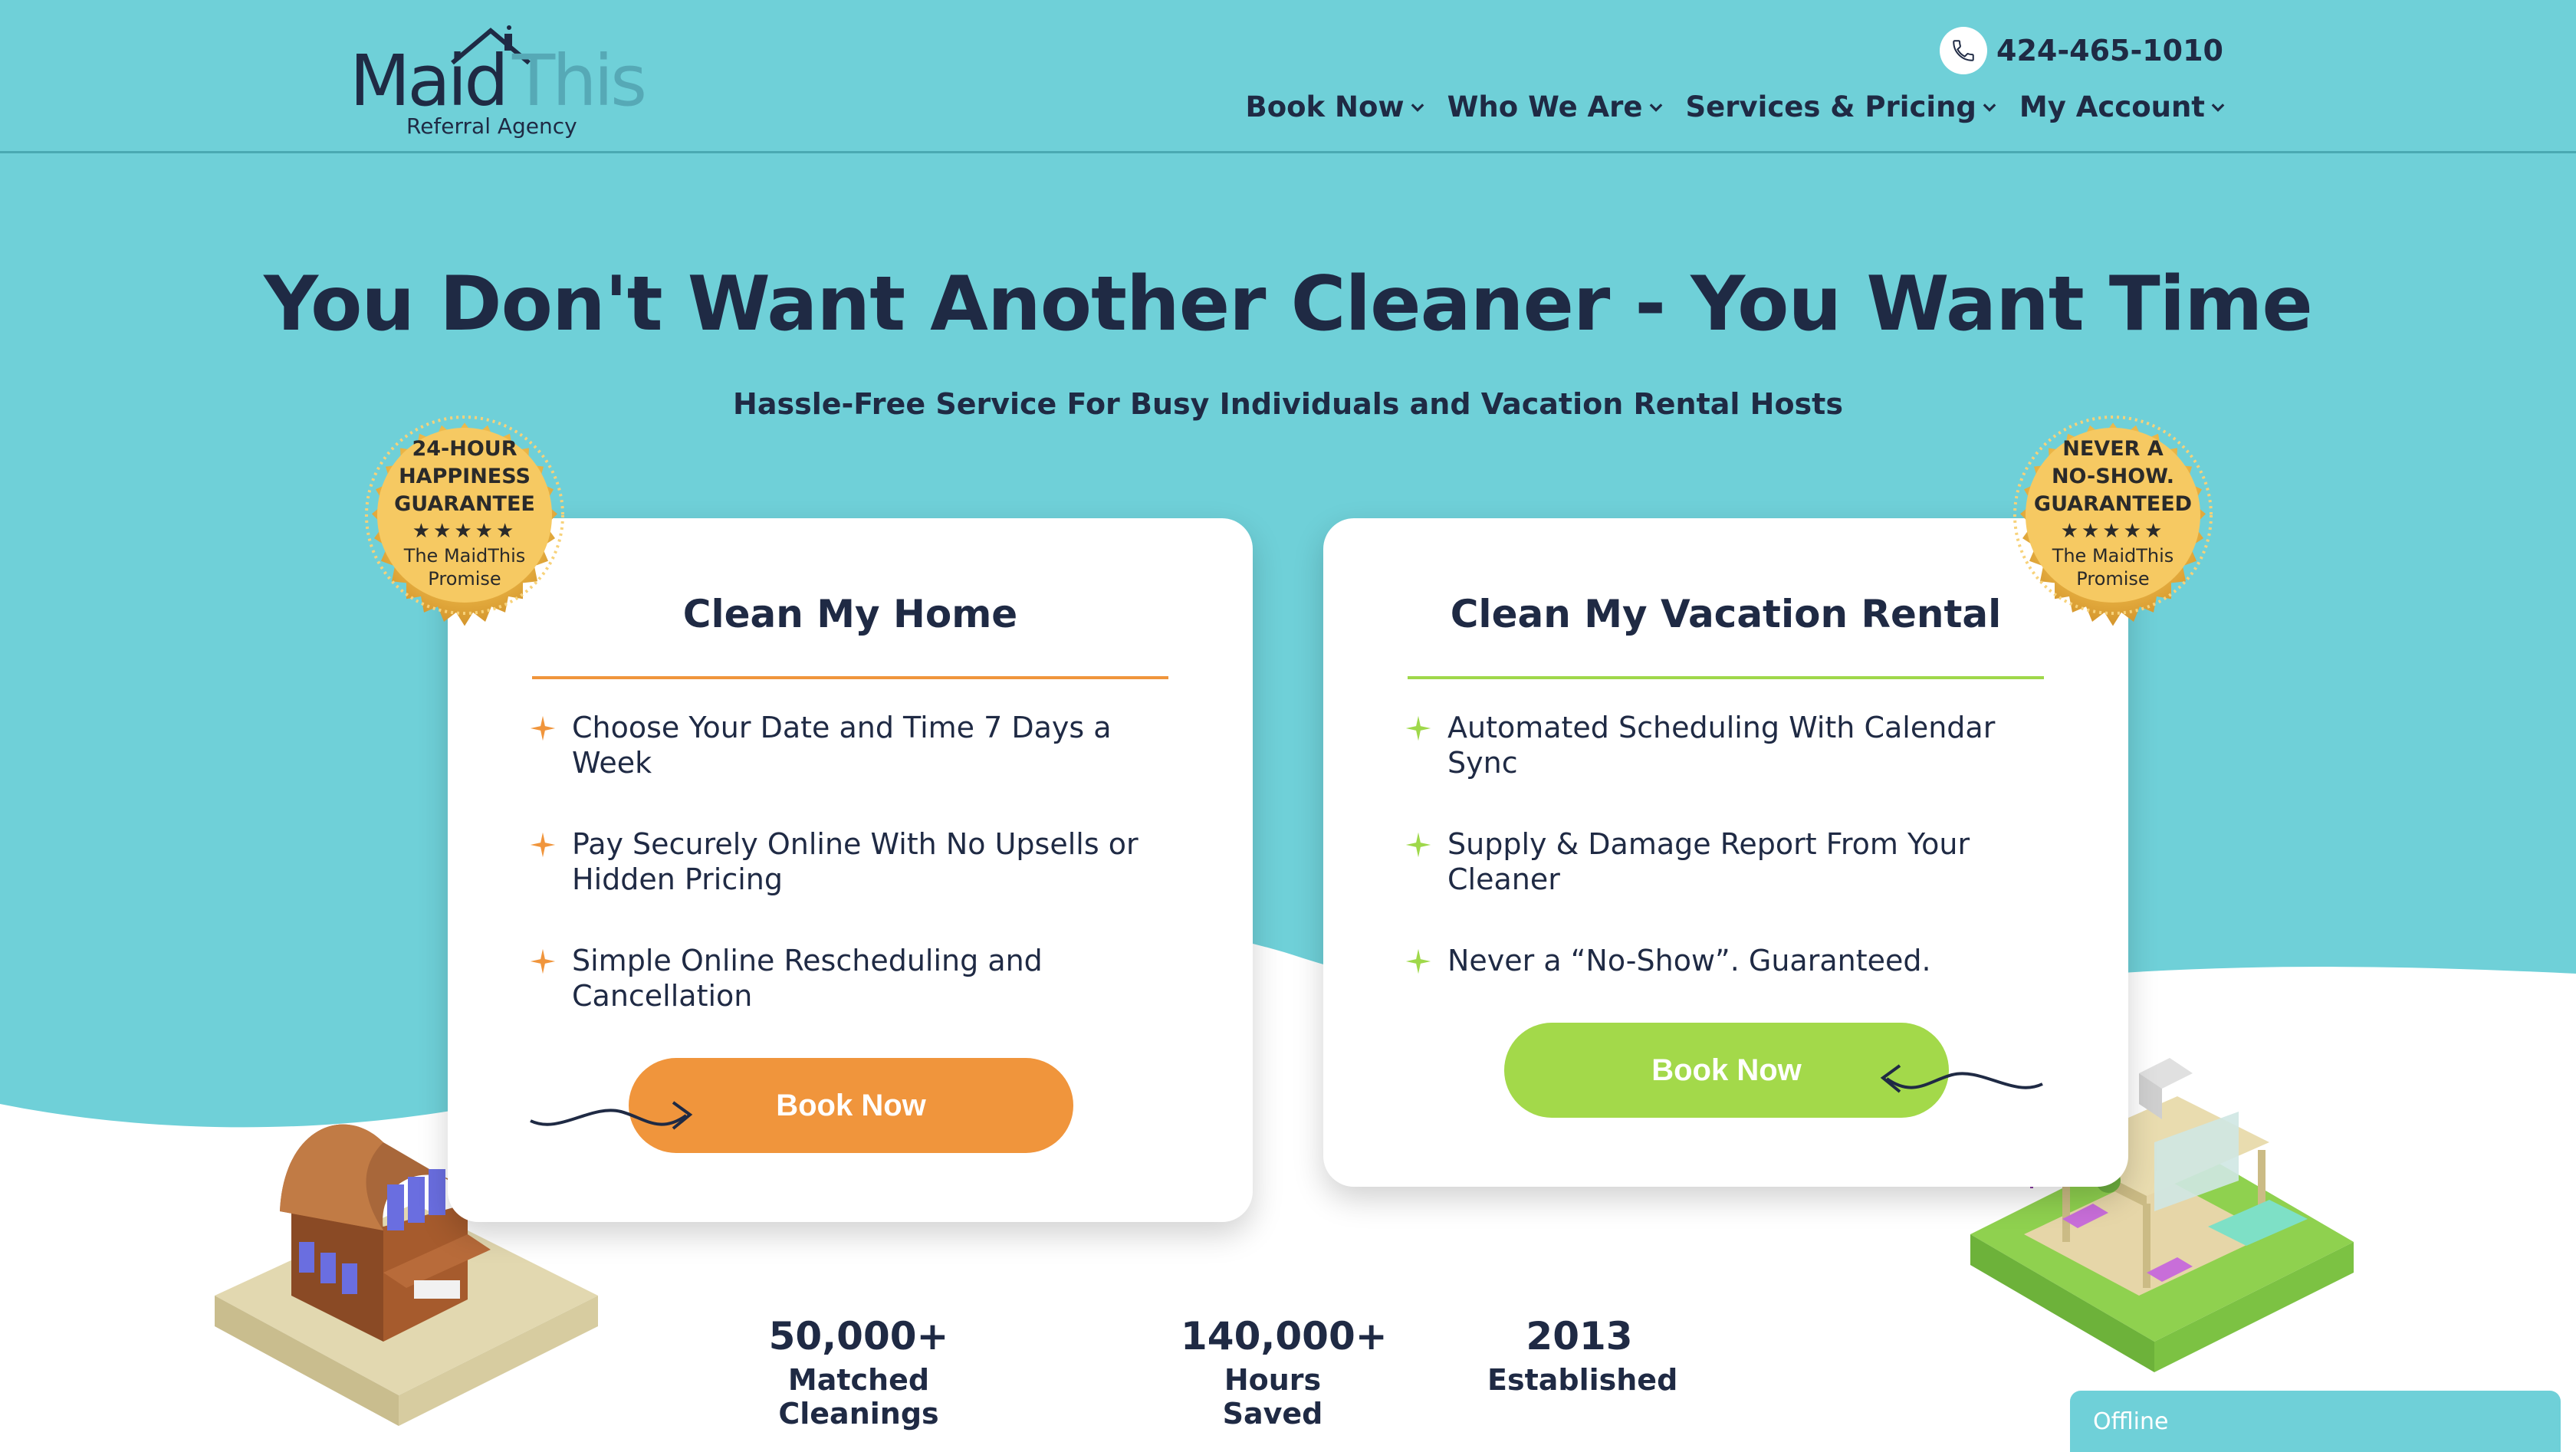 The width and height of the screenshot is (2576, 1452). I want to click on phone-number: 424-465-1010, so click(2110, 50).